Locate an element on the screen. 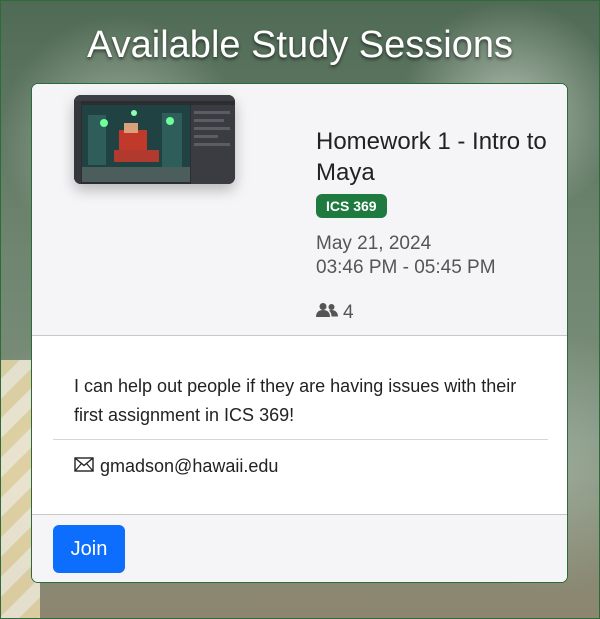 Image resolution: width=600 pixels, height=619 pixels. divider is located at coordinates (300, 439).